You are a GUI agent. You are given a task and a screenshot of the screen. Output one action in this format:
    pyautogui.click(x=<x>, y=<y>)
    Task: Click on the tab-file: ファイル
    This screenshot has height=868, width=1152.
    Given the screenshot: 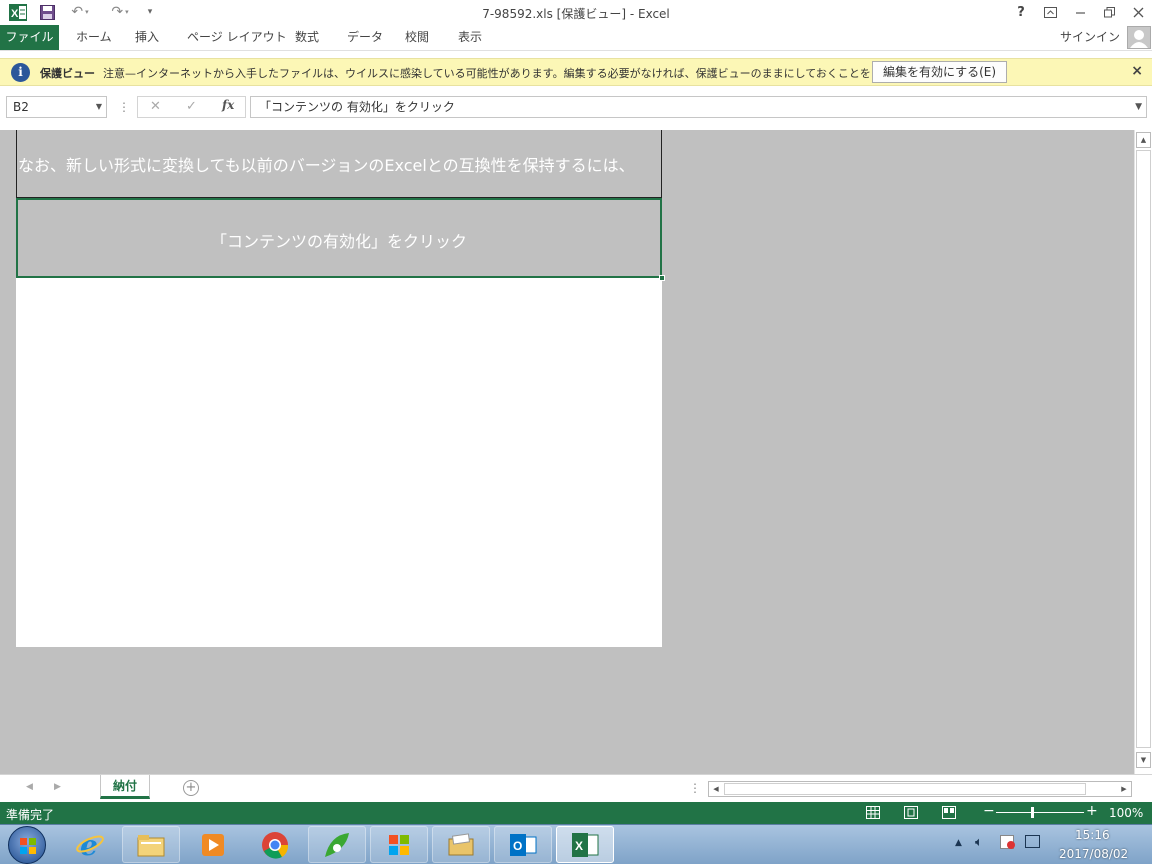 What is the action you would take?
    pyautogui.click(x=29, y=37)
    